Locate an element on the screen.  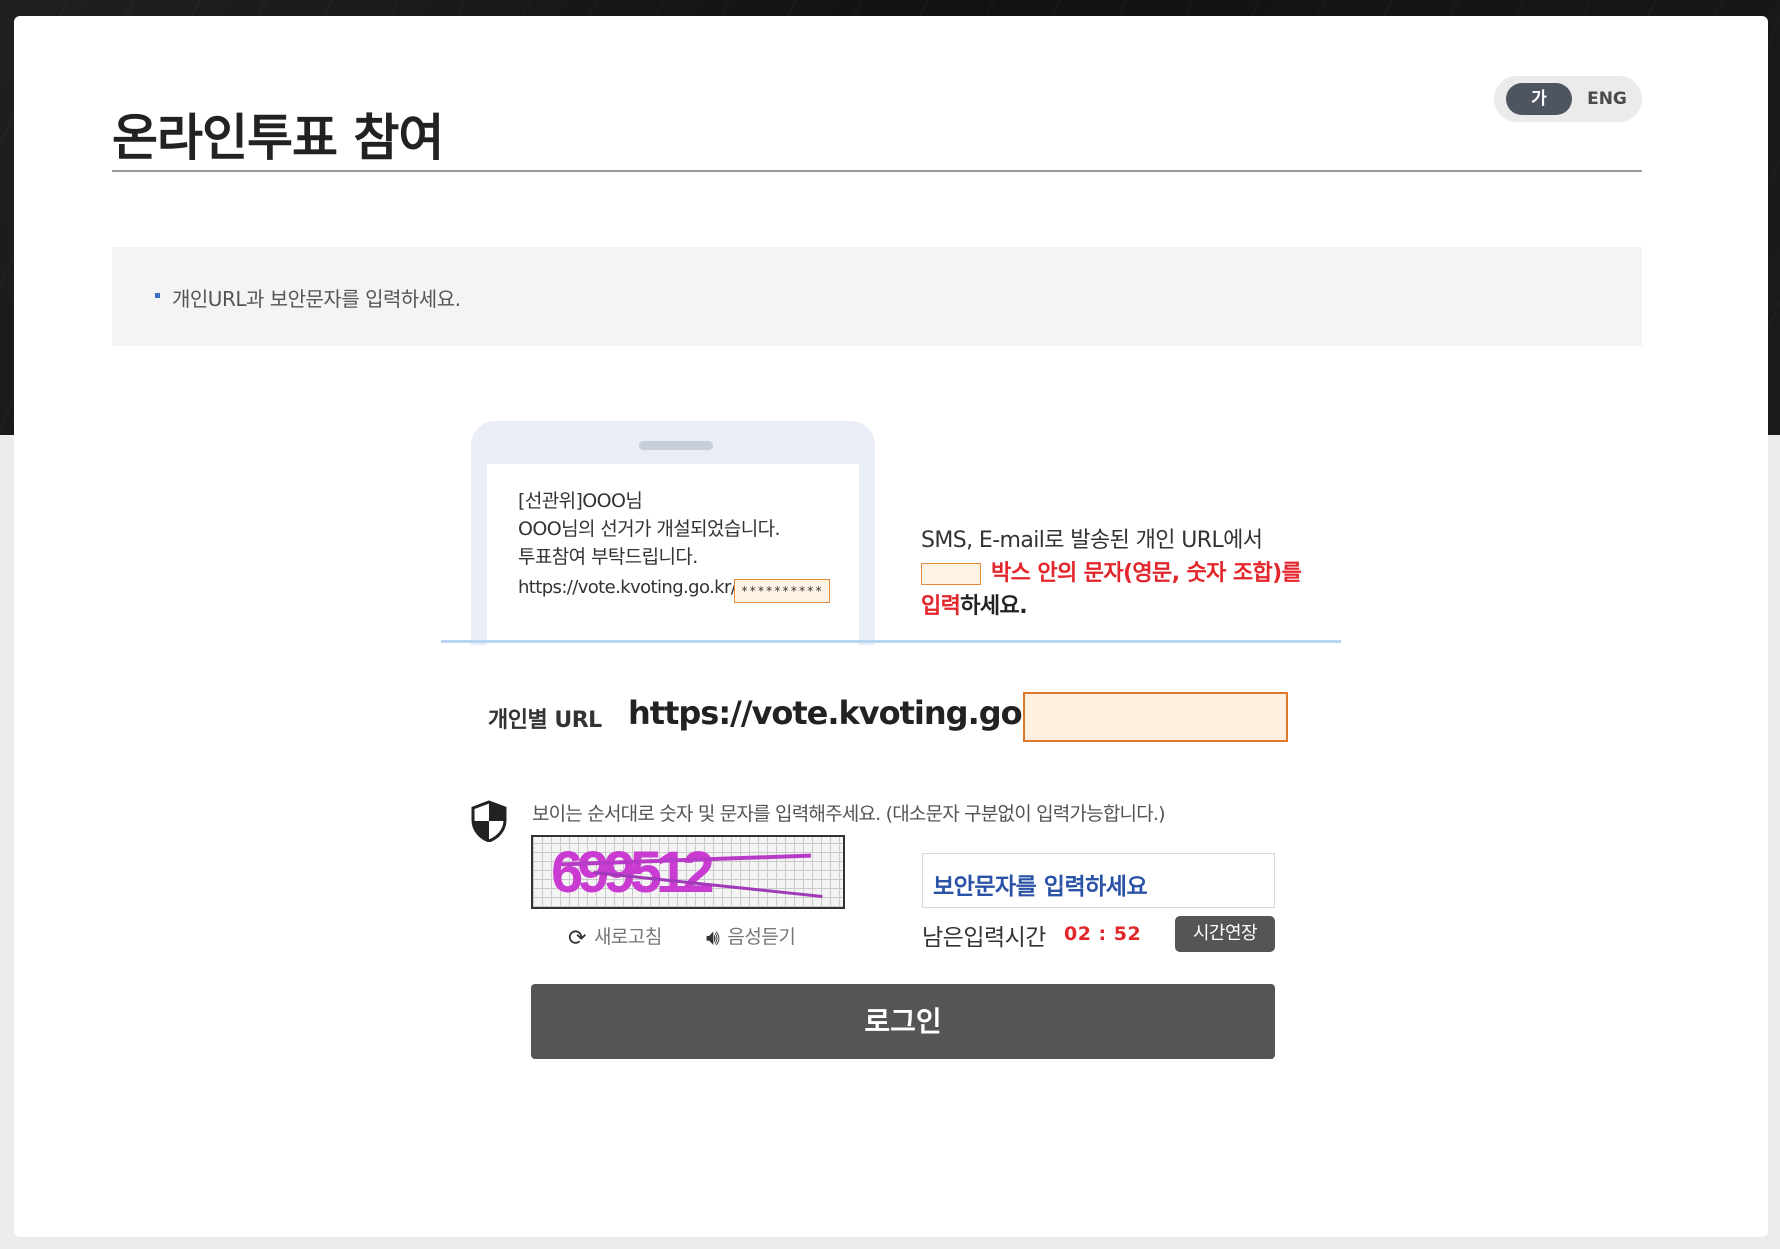
notice-bullet is located at coordinates (157, 295).